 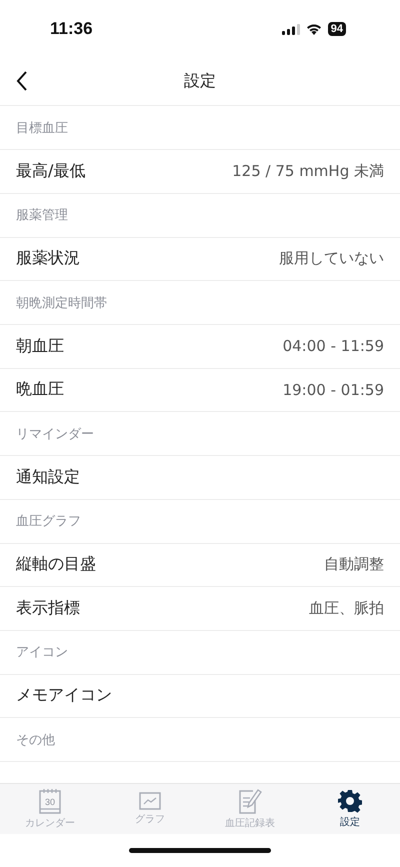 I want to click on row-label: 最高/最低, so click(x=51, y=171).